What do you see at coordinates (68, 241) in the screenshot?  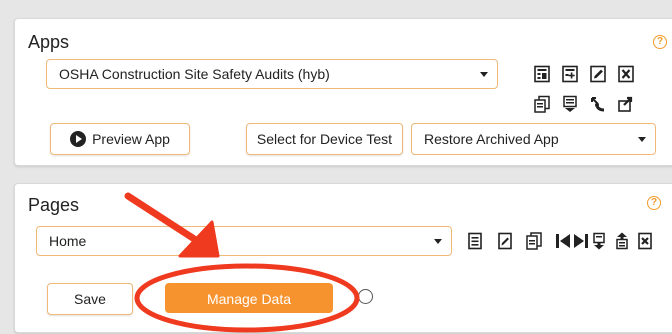 I see `page-select-value: Home` at bounding box center [68, 241].